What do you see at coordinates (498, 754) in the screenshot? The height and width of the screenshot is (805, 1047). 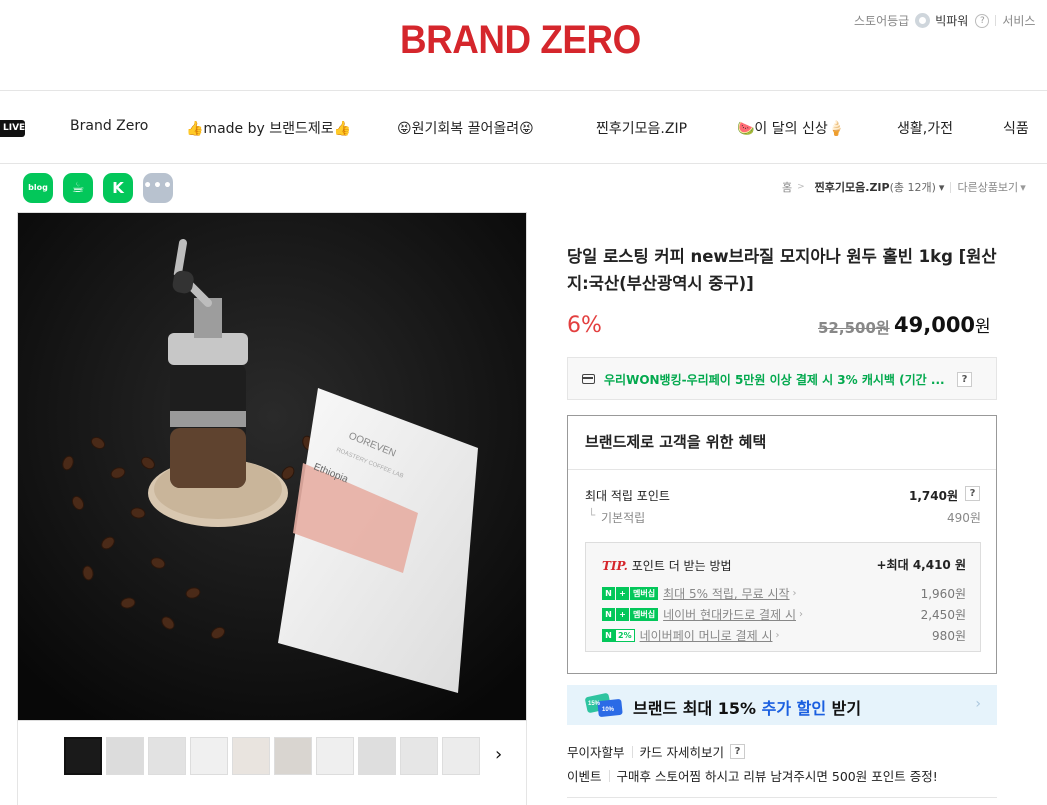 I see `thumbnail-next-icon: ›` at bounding box center [498, 754].